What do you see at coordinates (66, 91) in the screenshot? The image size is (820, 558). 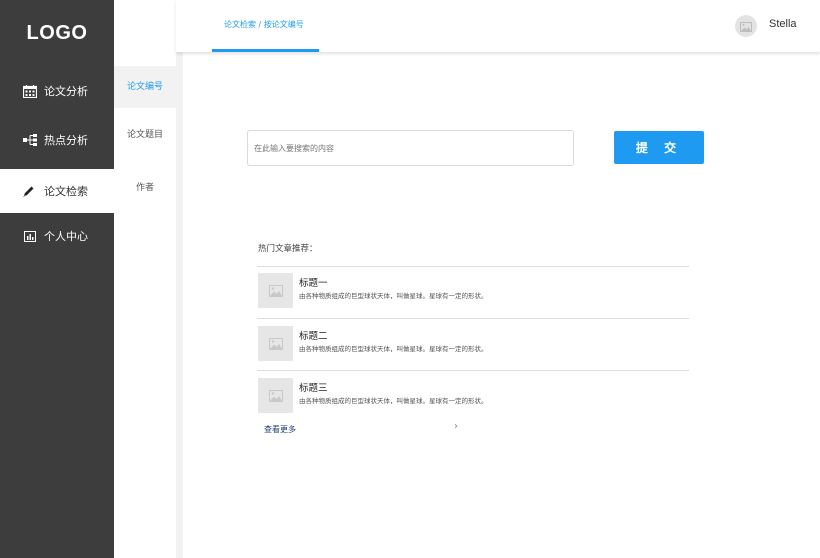 I see `sidebar-item-label: 论文分析` at bounding box center [66, 91].